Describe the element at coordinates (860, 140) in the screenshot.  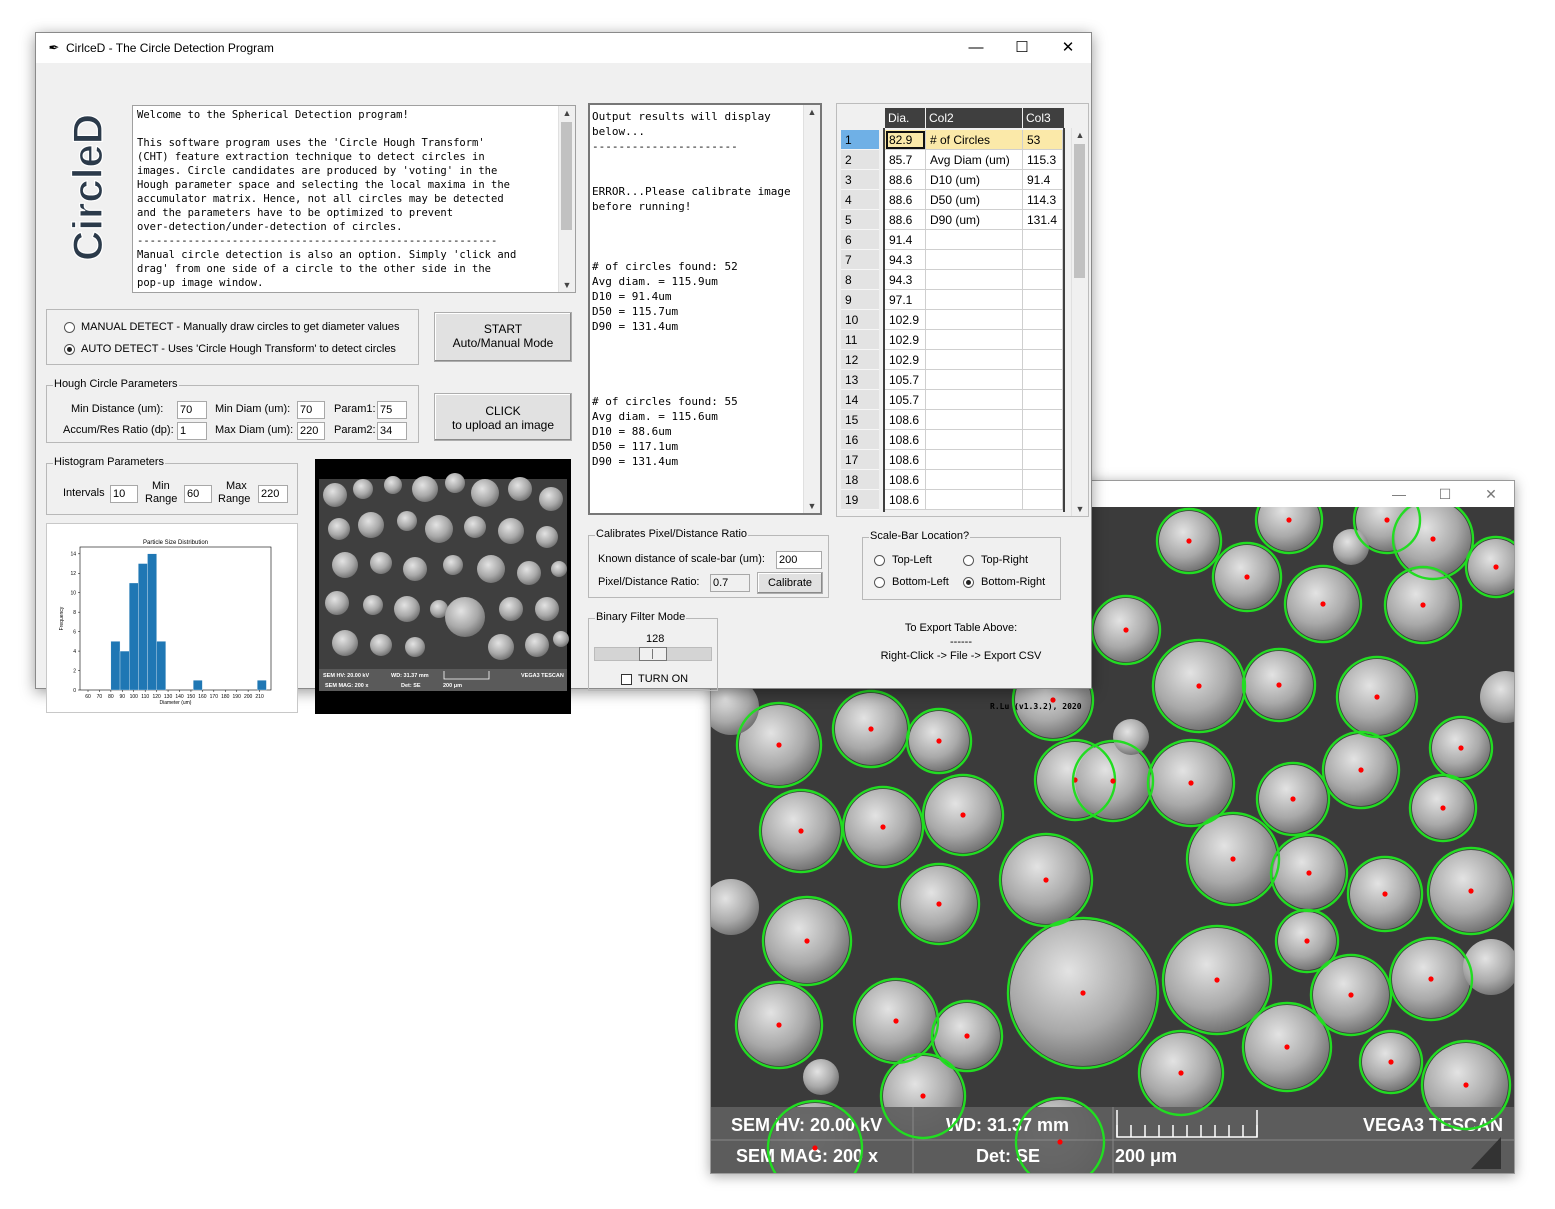
I see `table-row-index: 1` at that location.